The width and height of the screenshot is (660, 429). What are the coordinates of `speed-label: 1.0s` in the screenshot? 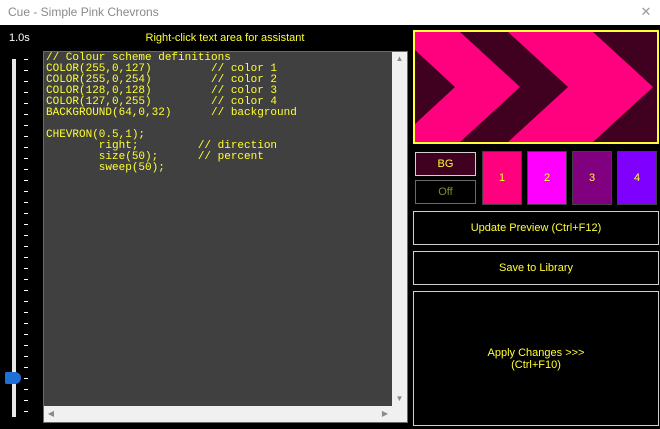 It's located at (19, 38).